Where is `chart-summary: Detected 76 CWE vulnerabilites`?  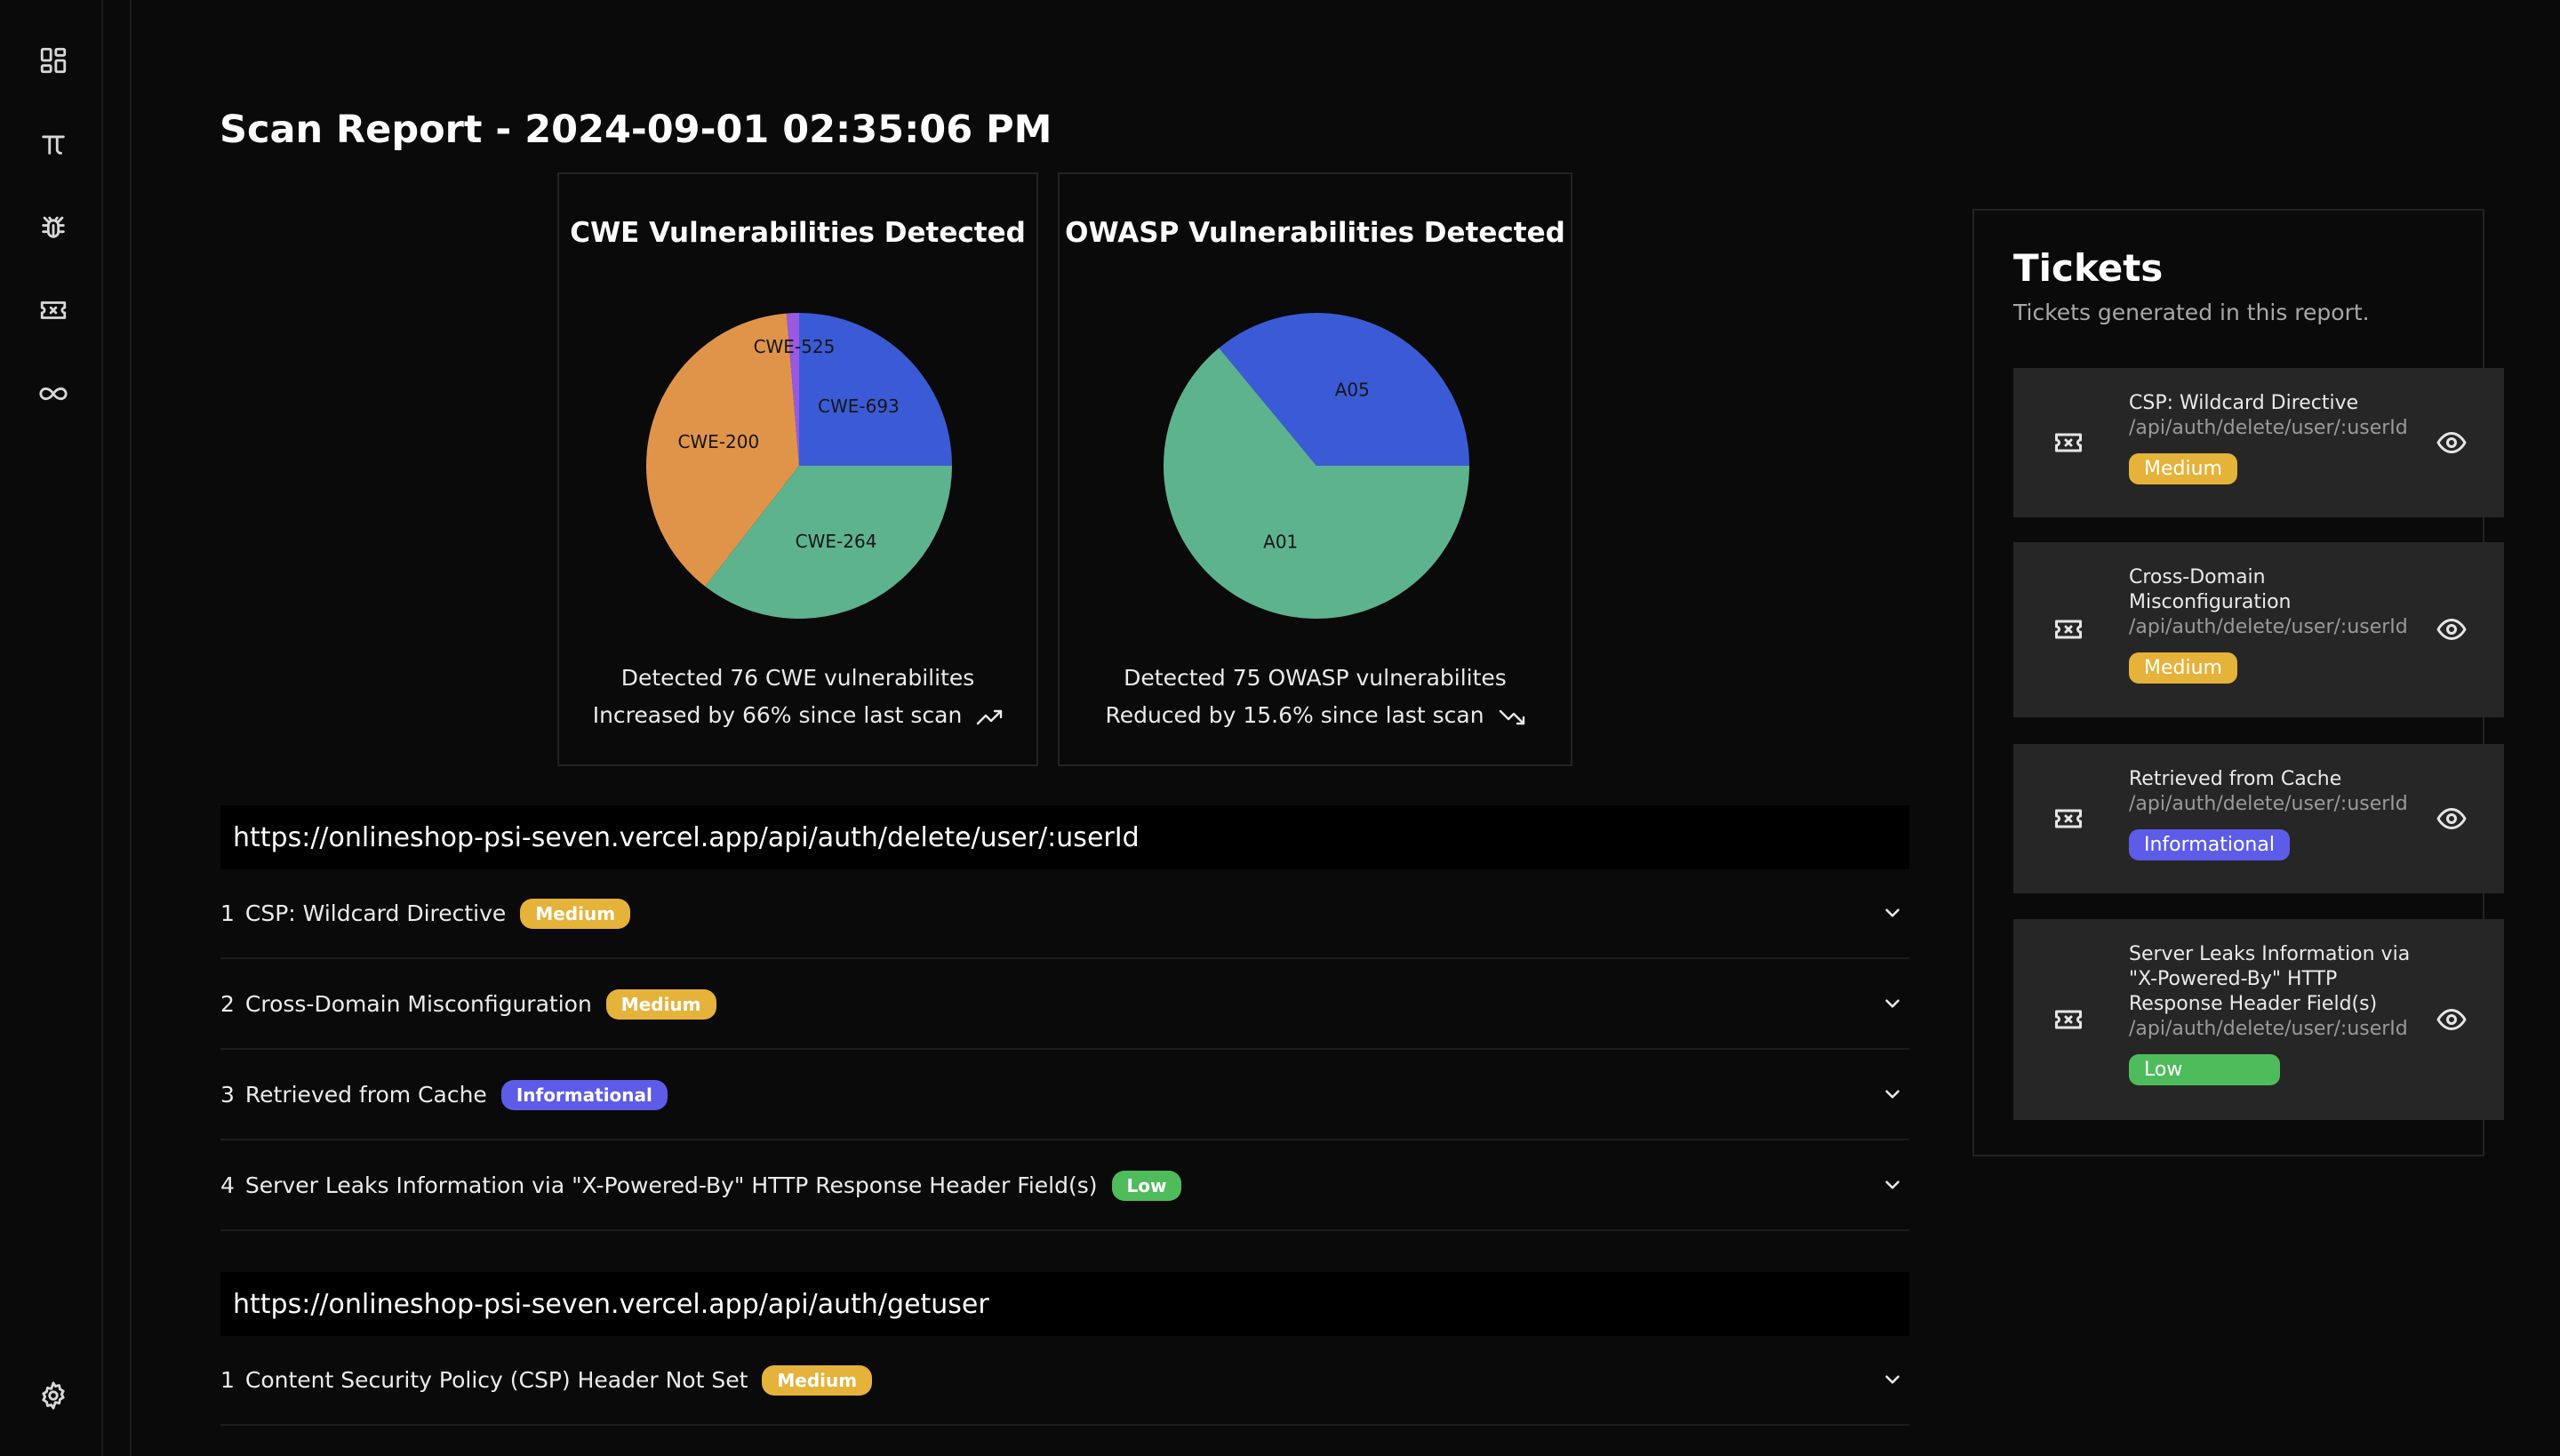 chart-summary: Detected 76 CWE vulnerabilites is located at coordinates (797, 678).